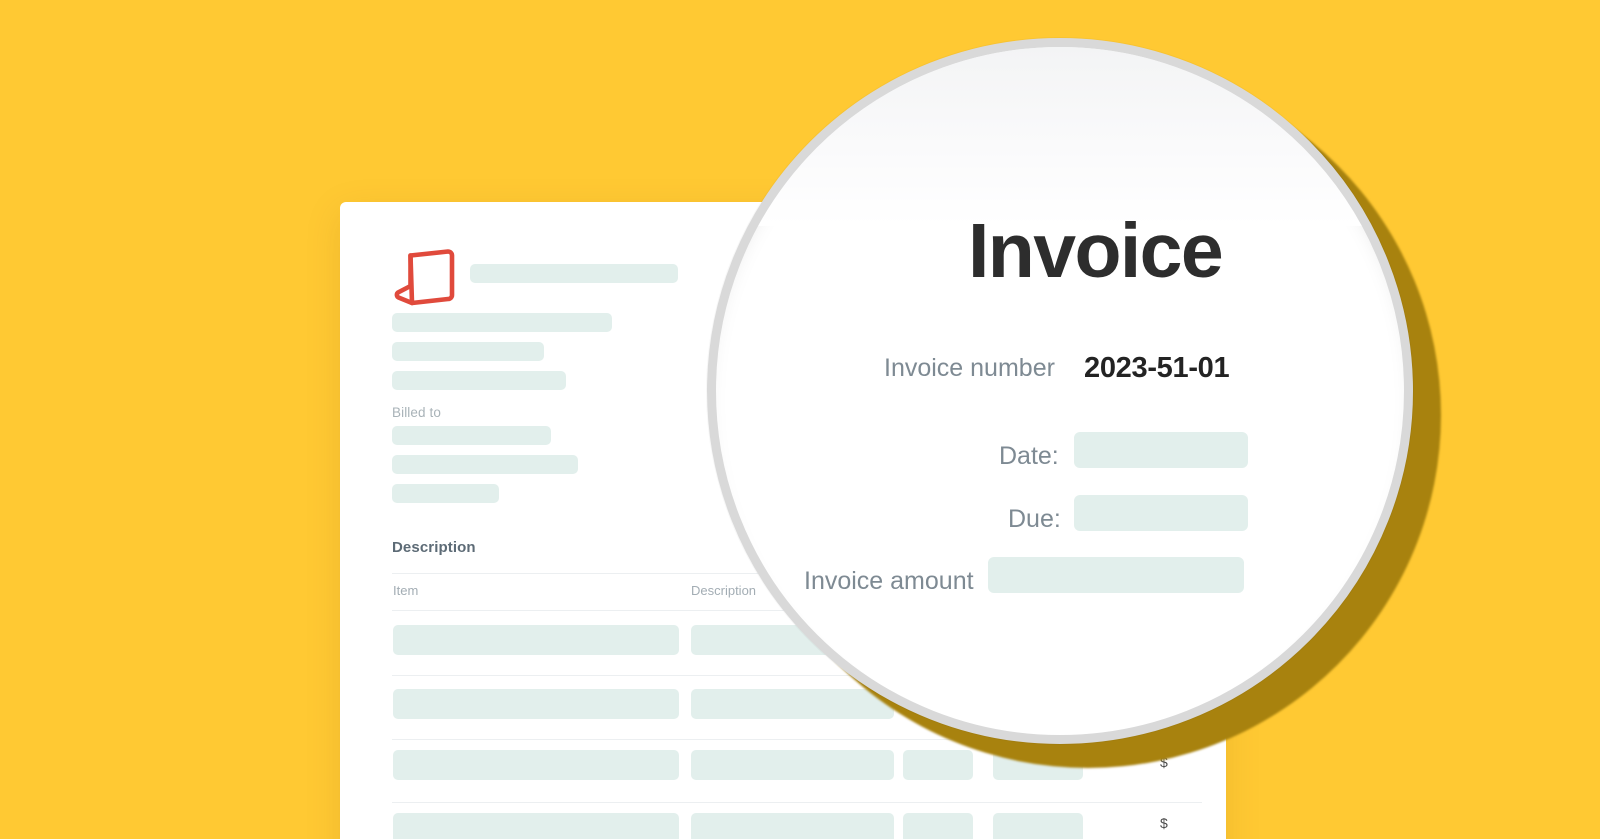 The image size is (1600, 839). I want to click on invoice-title: Invoice, so click(1096, 251).